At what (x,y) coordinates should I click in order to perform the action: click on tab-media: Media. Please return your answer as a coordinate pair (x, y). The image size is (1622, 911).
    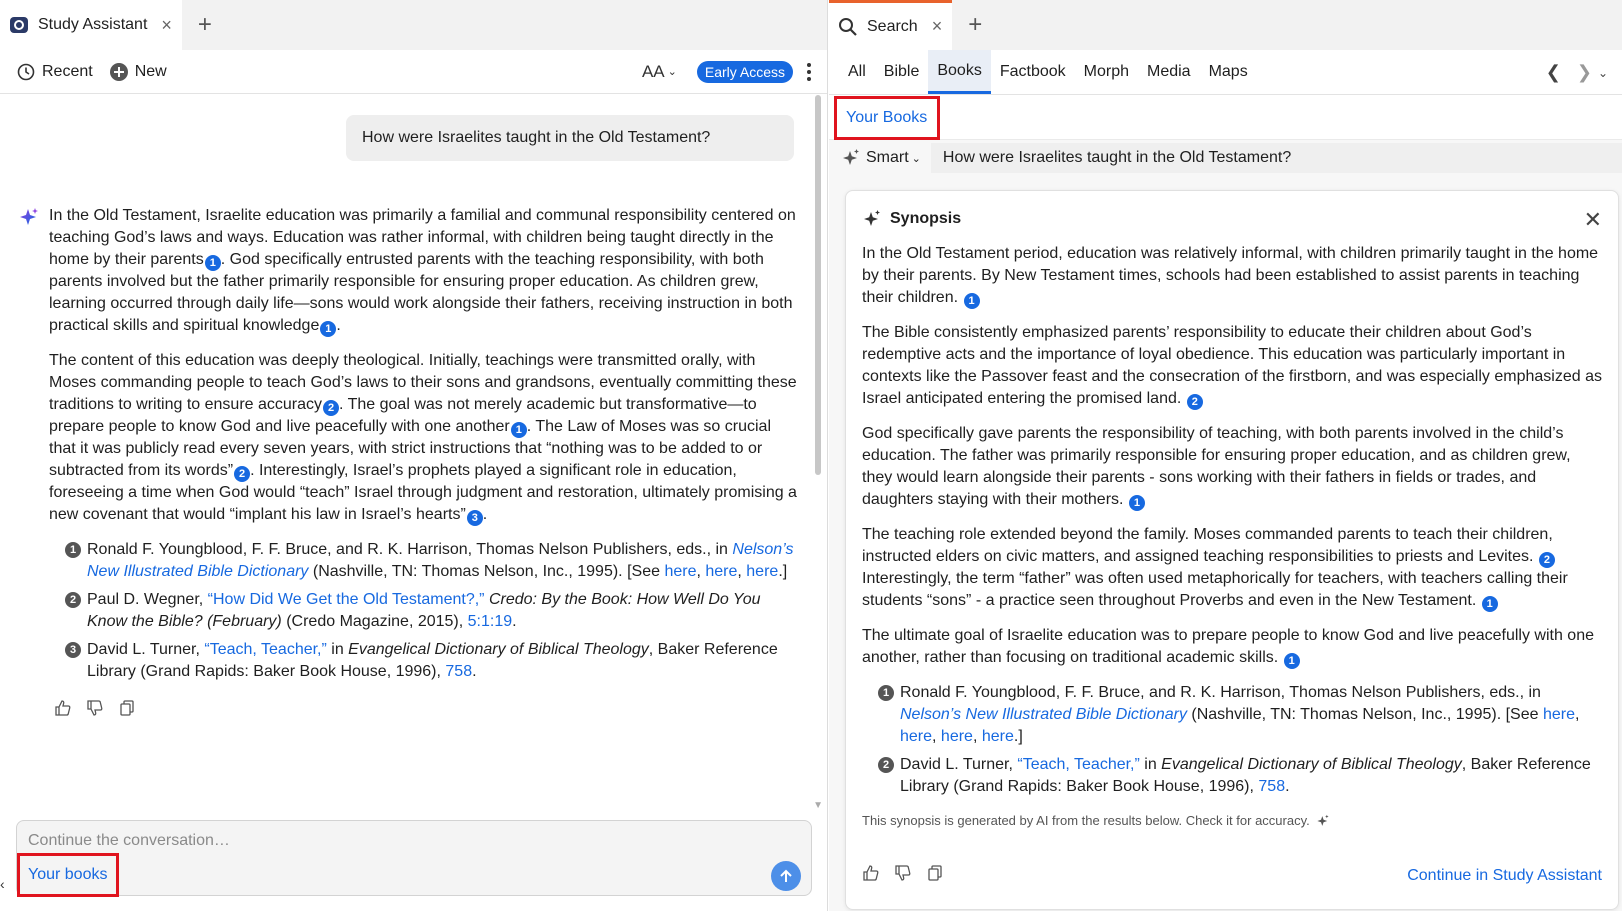
    Looking at the image, I should click on (1169, 72).